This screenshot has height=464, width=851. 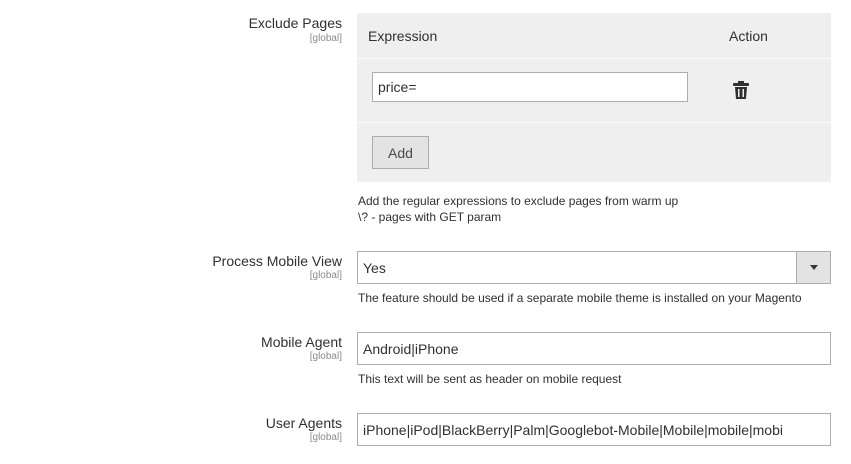 What do you see at coordinates (594, 348) in the screenshot?
I see `mobile-agent-input: Android|iPhone` at bounding box center [594, 348].